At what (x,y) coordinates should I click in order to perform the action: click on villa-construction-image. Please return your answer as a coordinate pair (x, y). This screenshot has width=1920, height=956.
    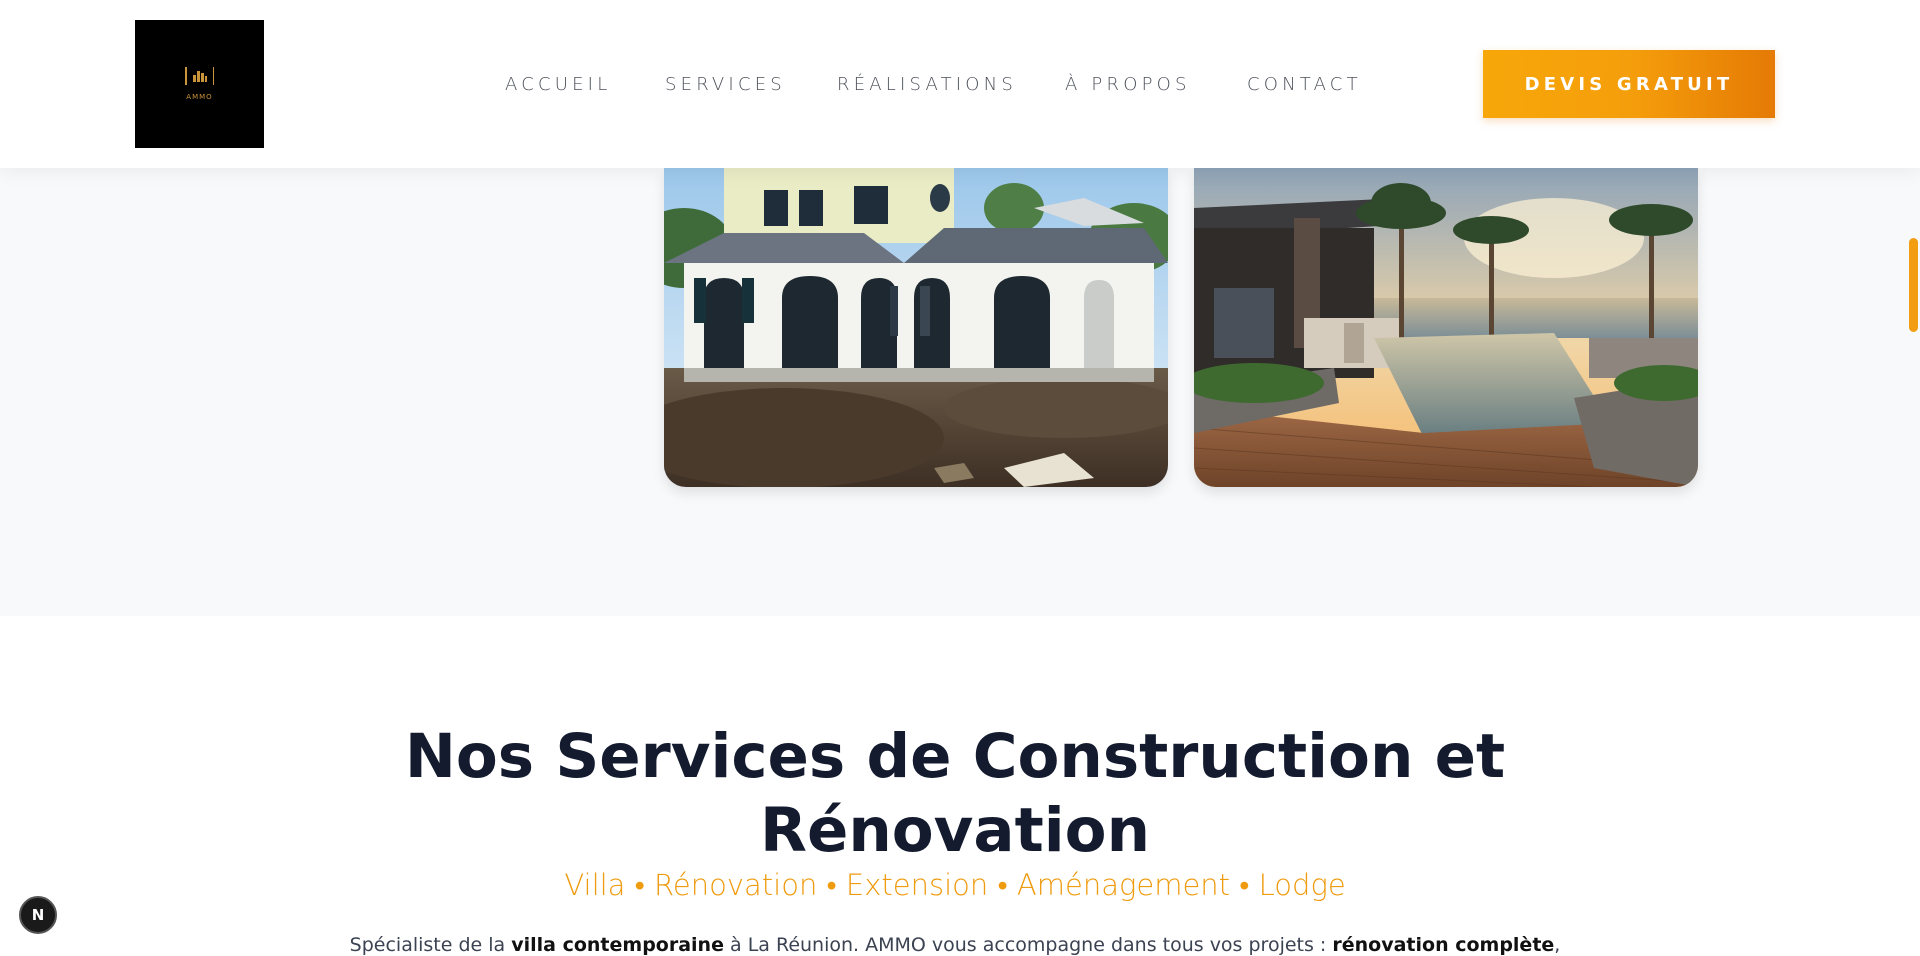
    Looking at the image, I should click on (916, 327).